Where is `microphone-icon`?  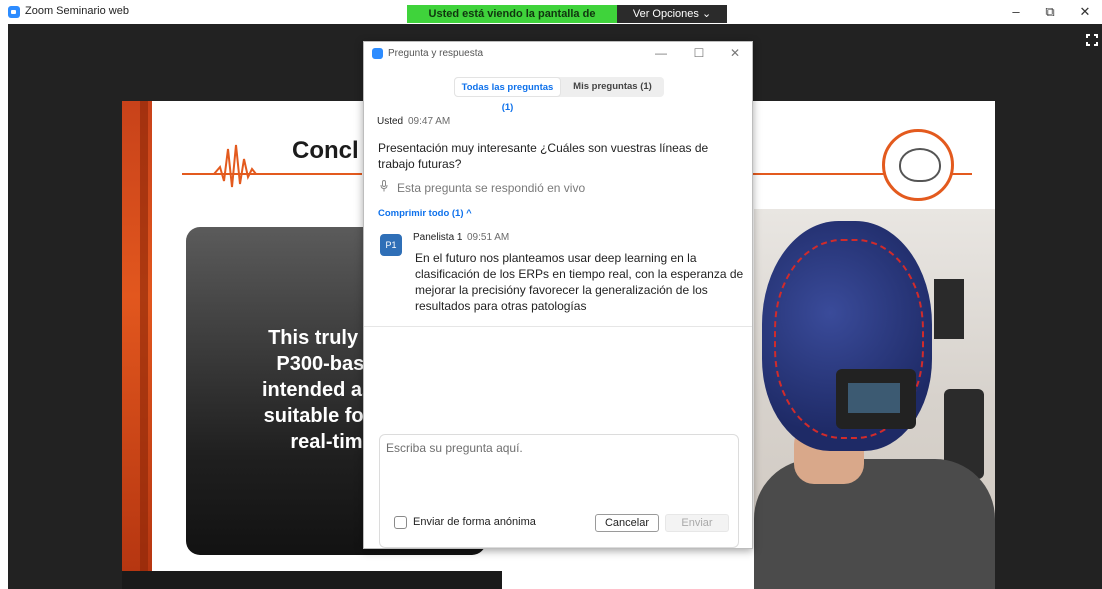 microphone-icon is located at coordinates (384, 186).